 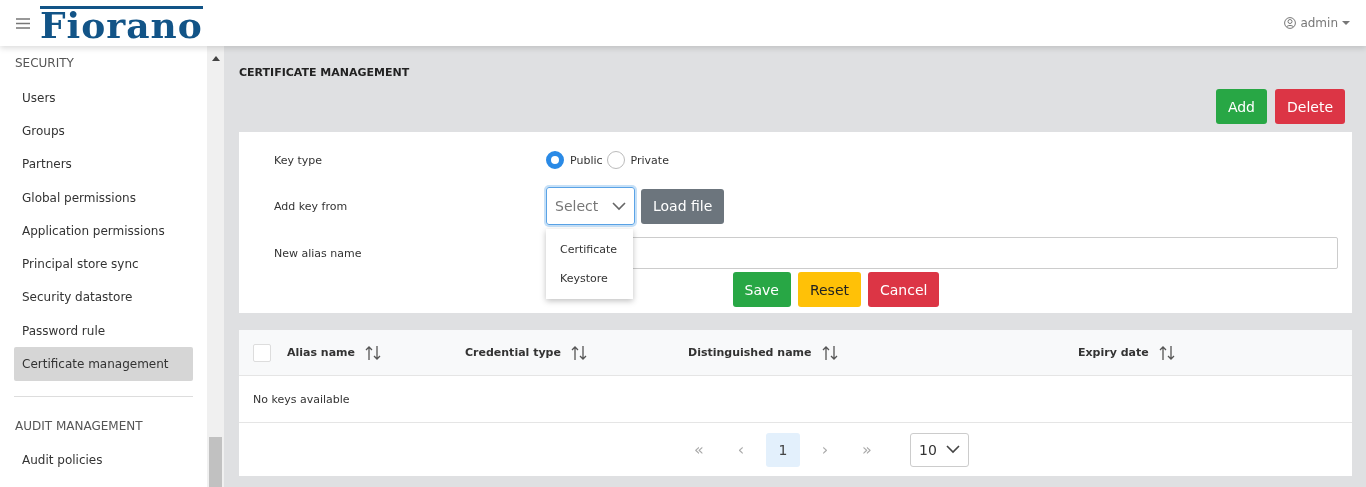 What do you see at coordinates (262, 352) in the screenshot?
I see `select-all-checkbox` at bounding box center [262, 352].